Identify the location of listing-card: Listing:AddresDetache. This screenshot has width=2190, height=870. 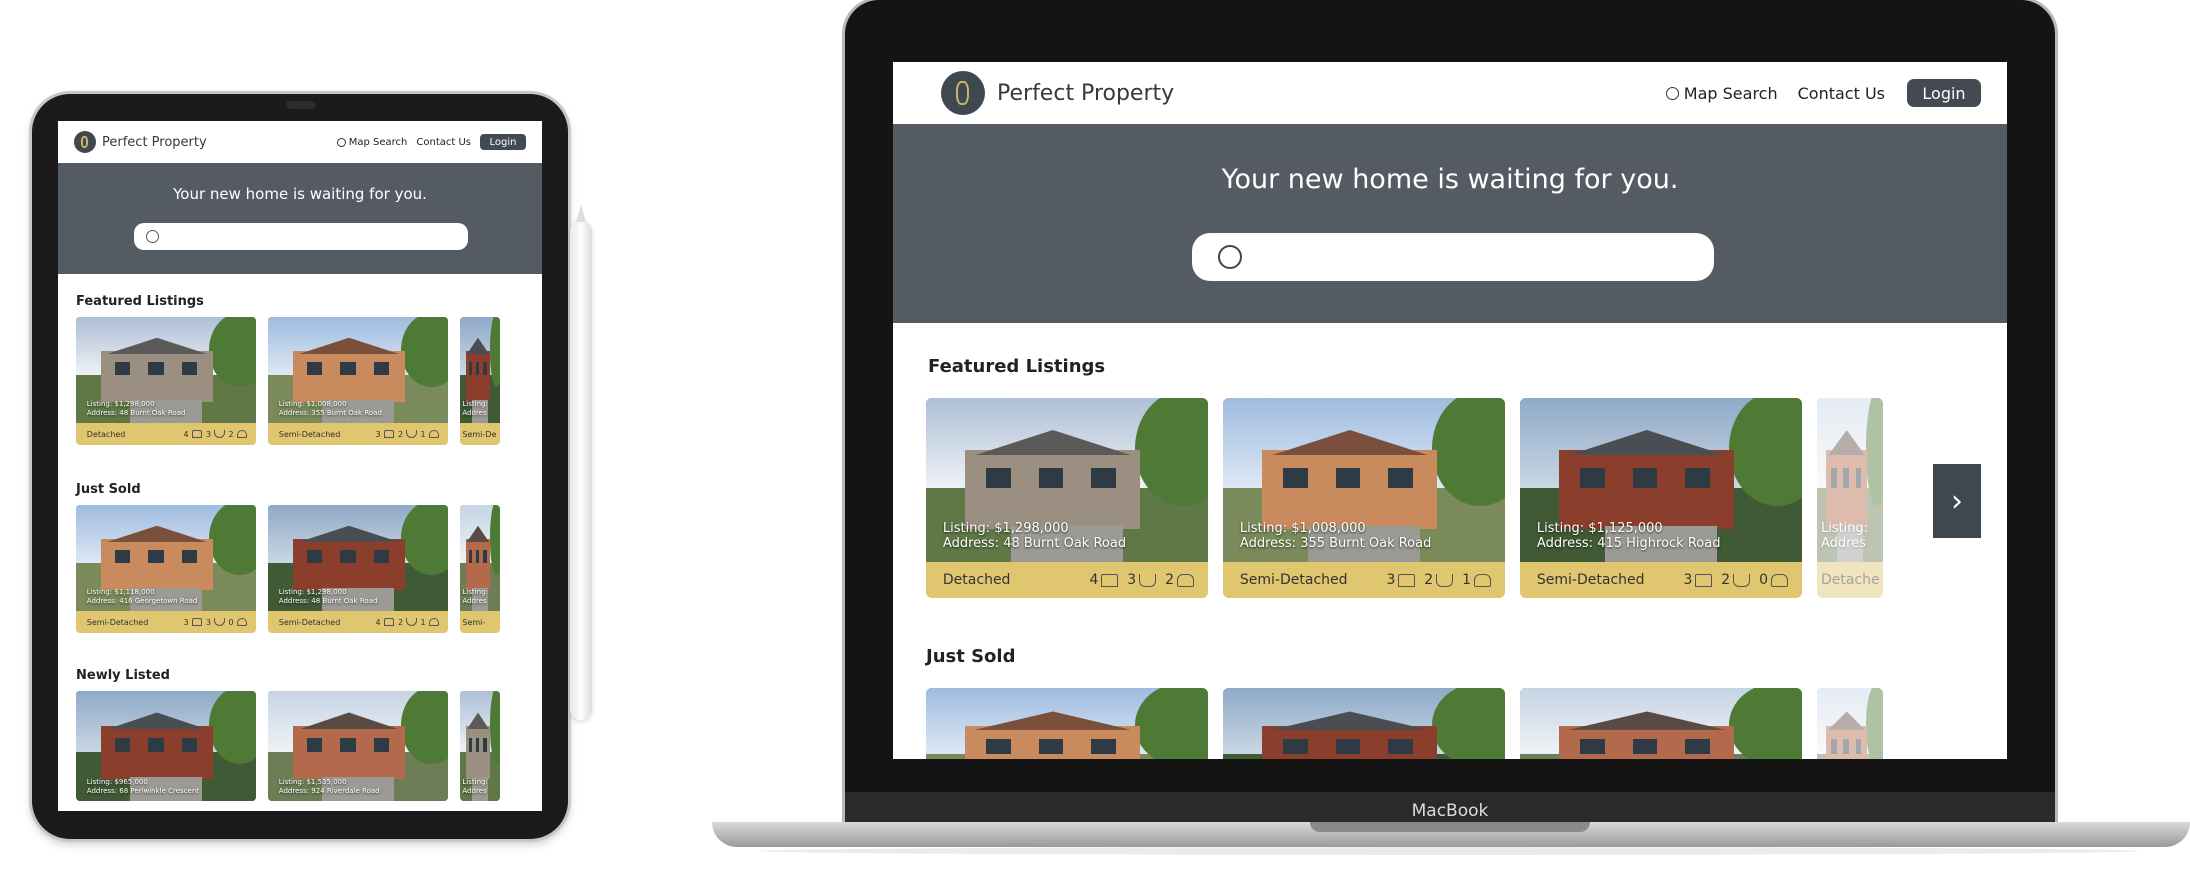
(1850, 498).